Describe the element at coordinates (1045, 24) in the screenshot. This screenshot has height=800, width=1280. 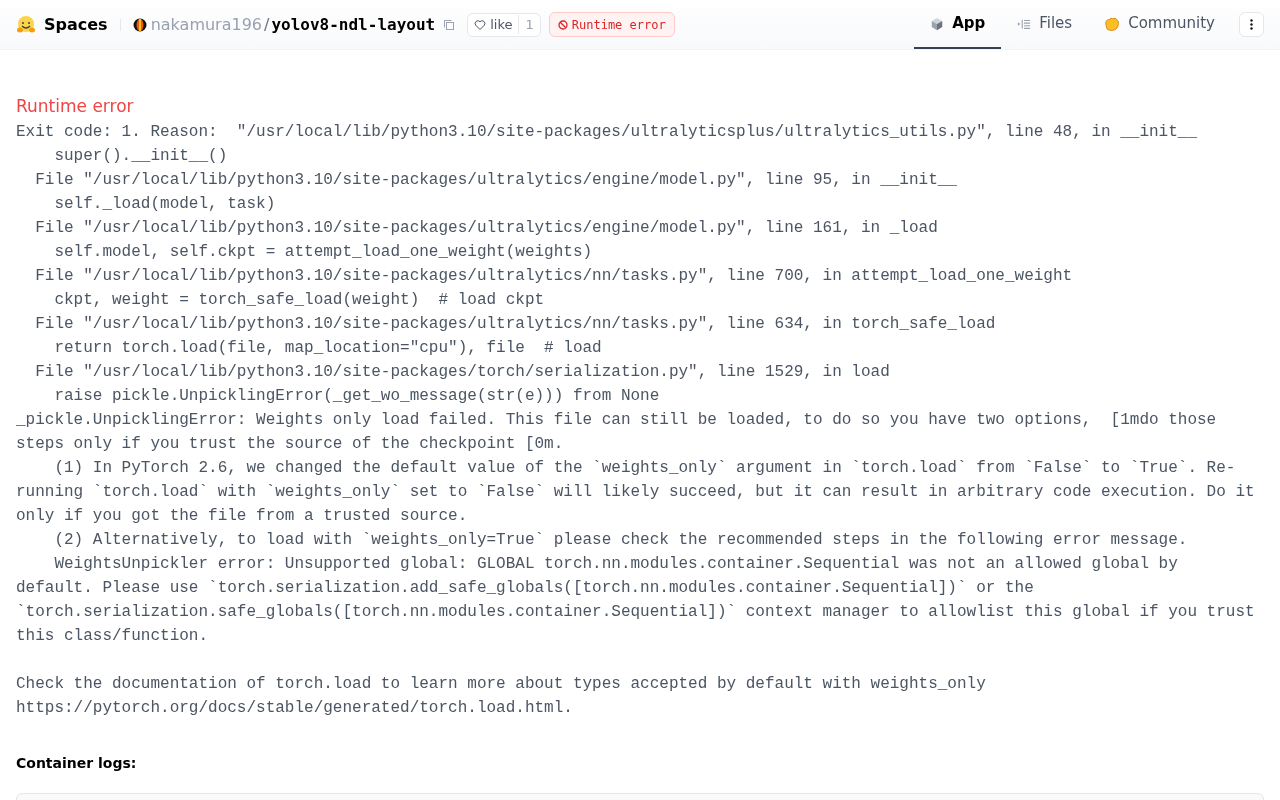
I see `nav-tab: Files` at that location.